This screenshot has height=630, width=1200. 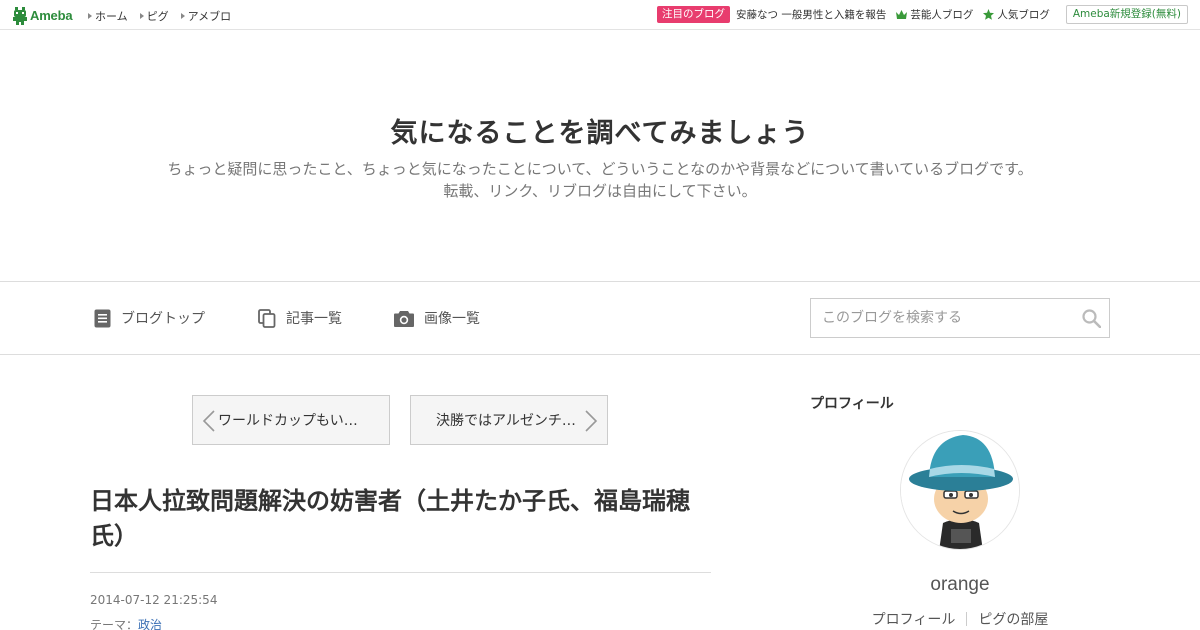 What do you see at coordinates (811, 14) in the screenshot?
I see `featured-blog-link: 安藤なつ 一般男性と入籍を報告` at bounding box center [811, 14].